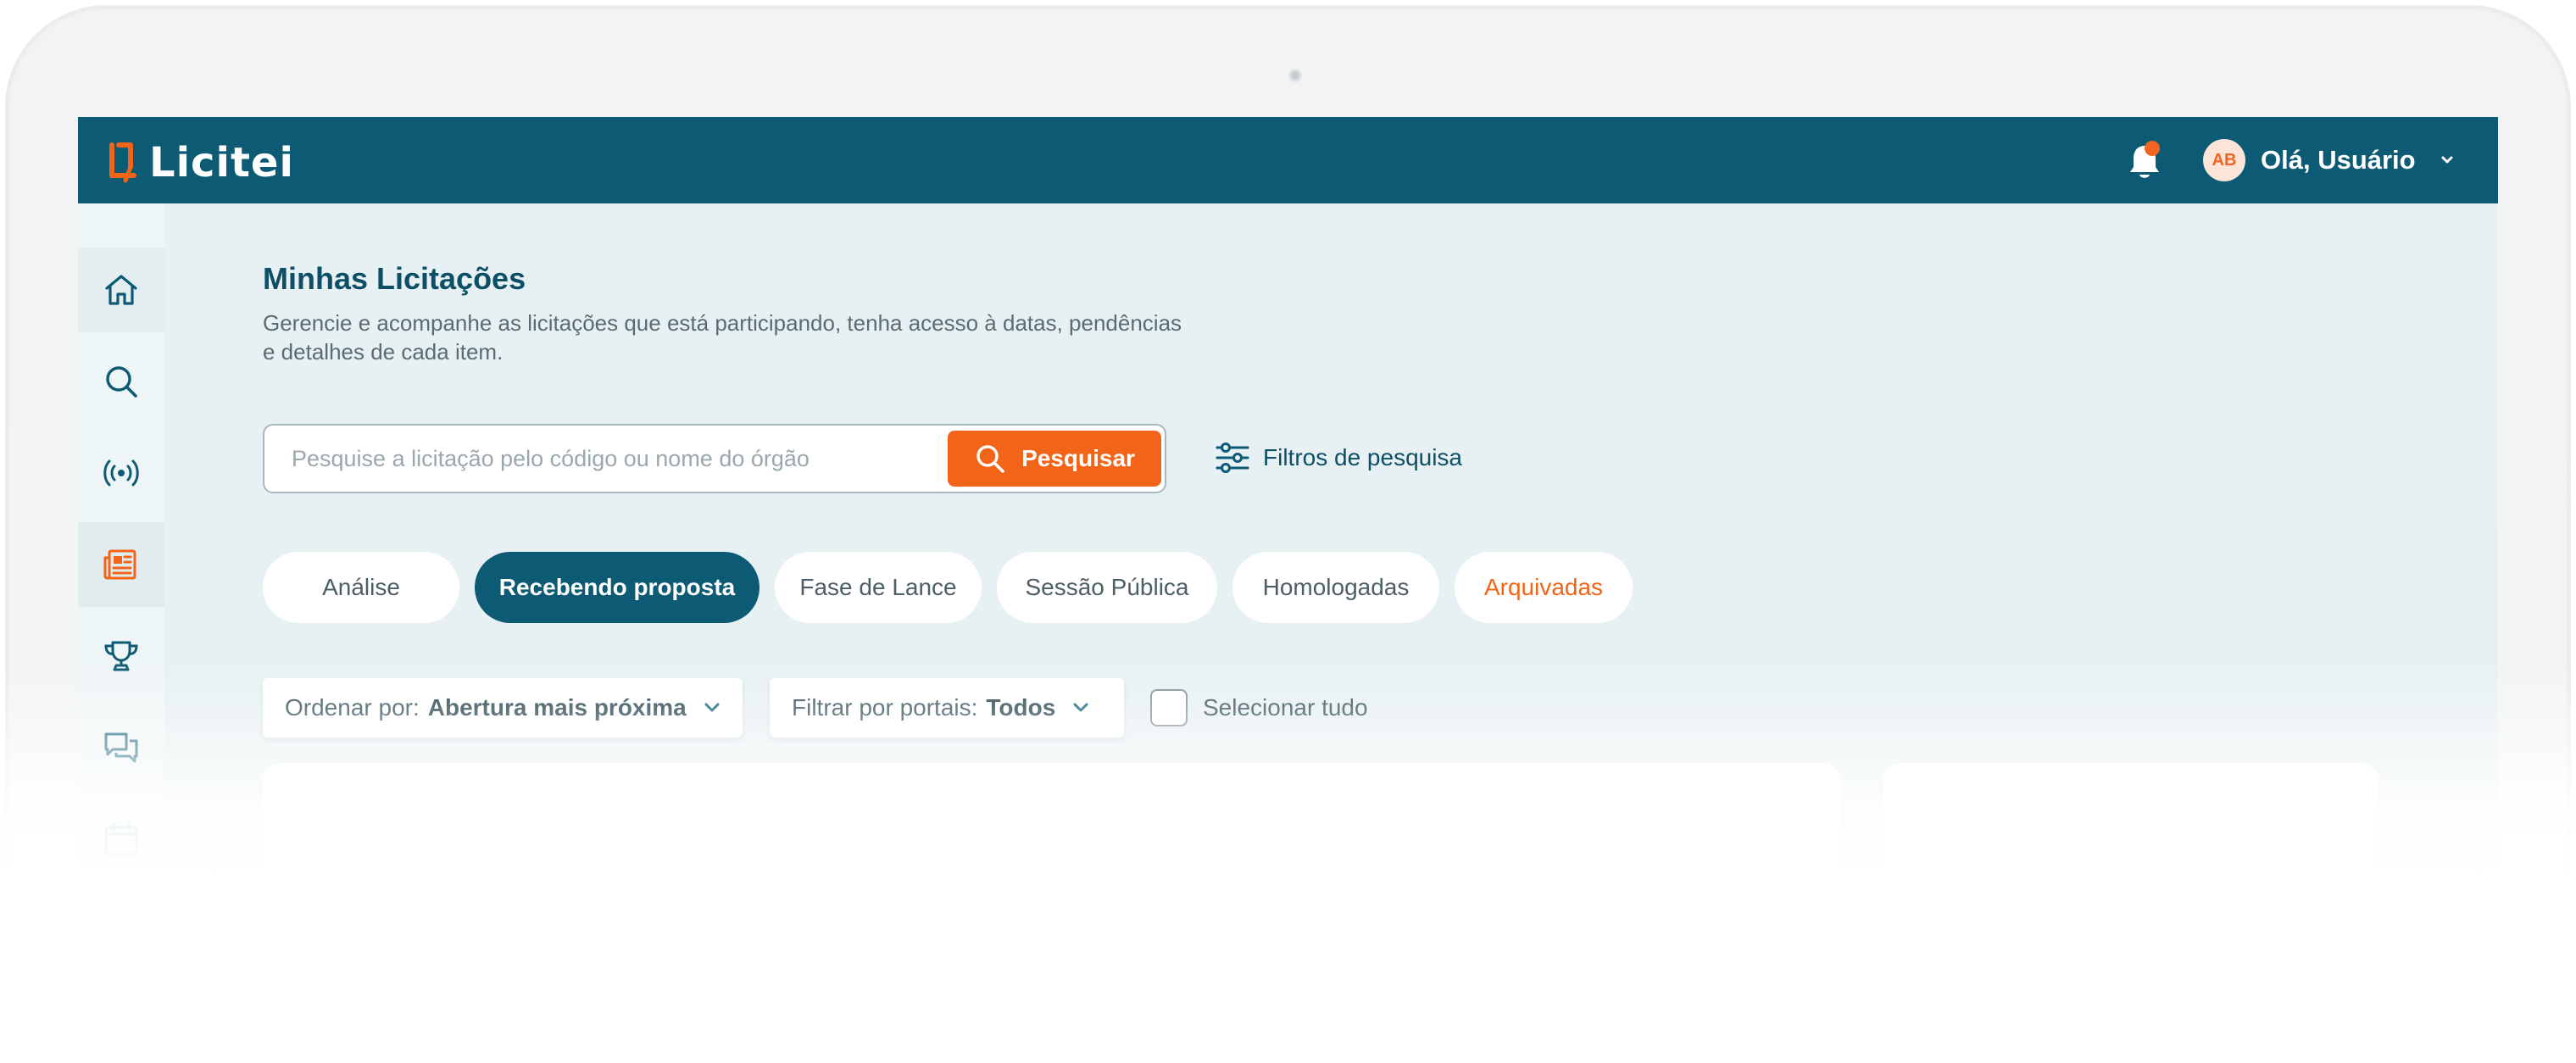  I want to click on newspaper-icon, so click(119, 564).